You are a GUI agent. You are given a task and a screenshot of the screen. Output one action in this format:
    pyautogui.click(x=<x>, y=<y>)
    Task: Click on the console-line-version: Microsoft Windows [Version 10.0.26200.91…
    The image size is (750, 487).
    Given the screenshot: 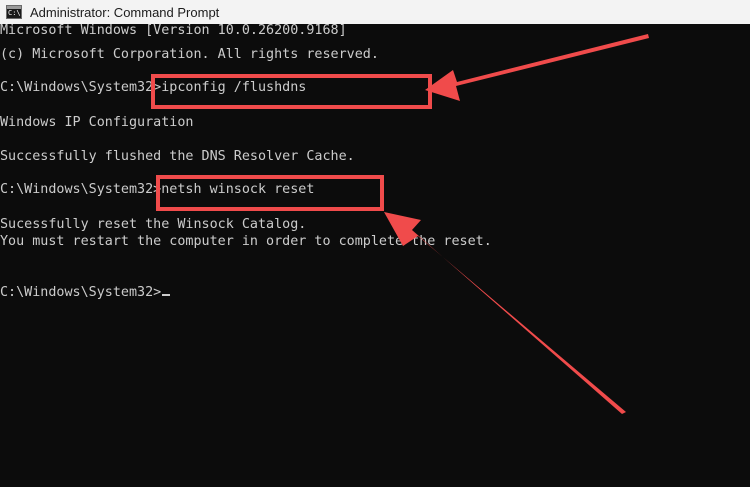 What is the action you would take?
    pyautogui.click(x=173, y=31)
    